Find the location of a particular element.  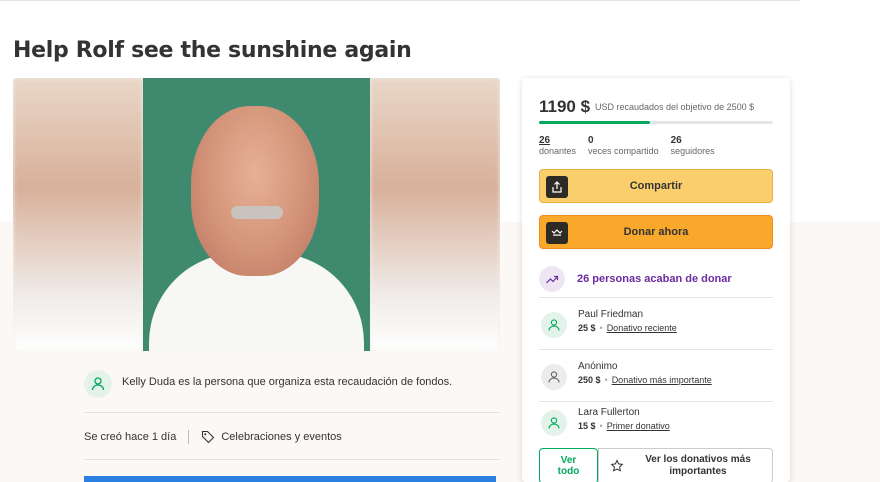

campaign-title: Help Rolf see the sunshine again is located at coordinates (212, 50).